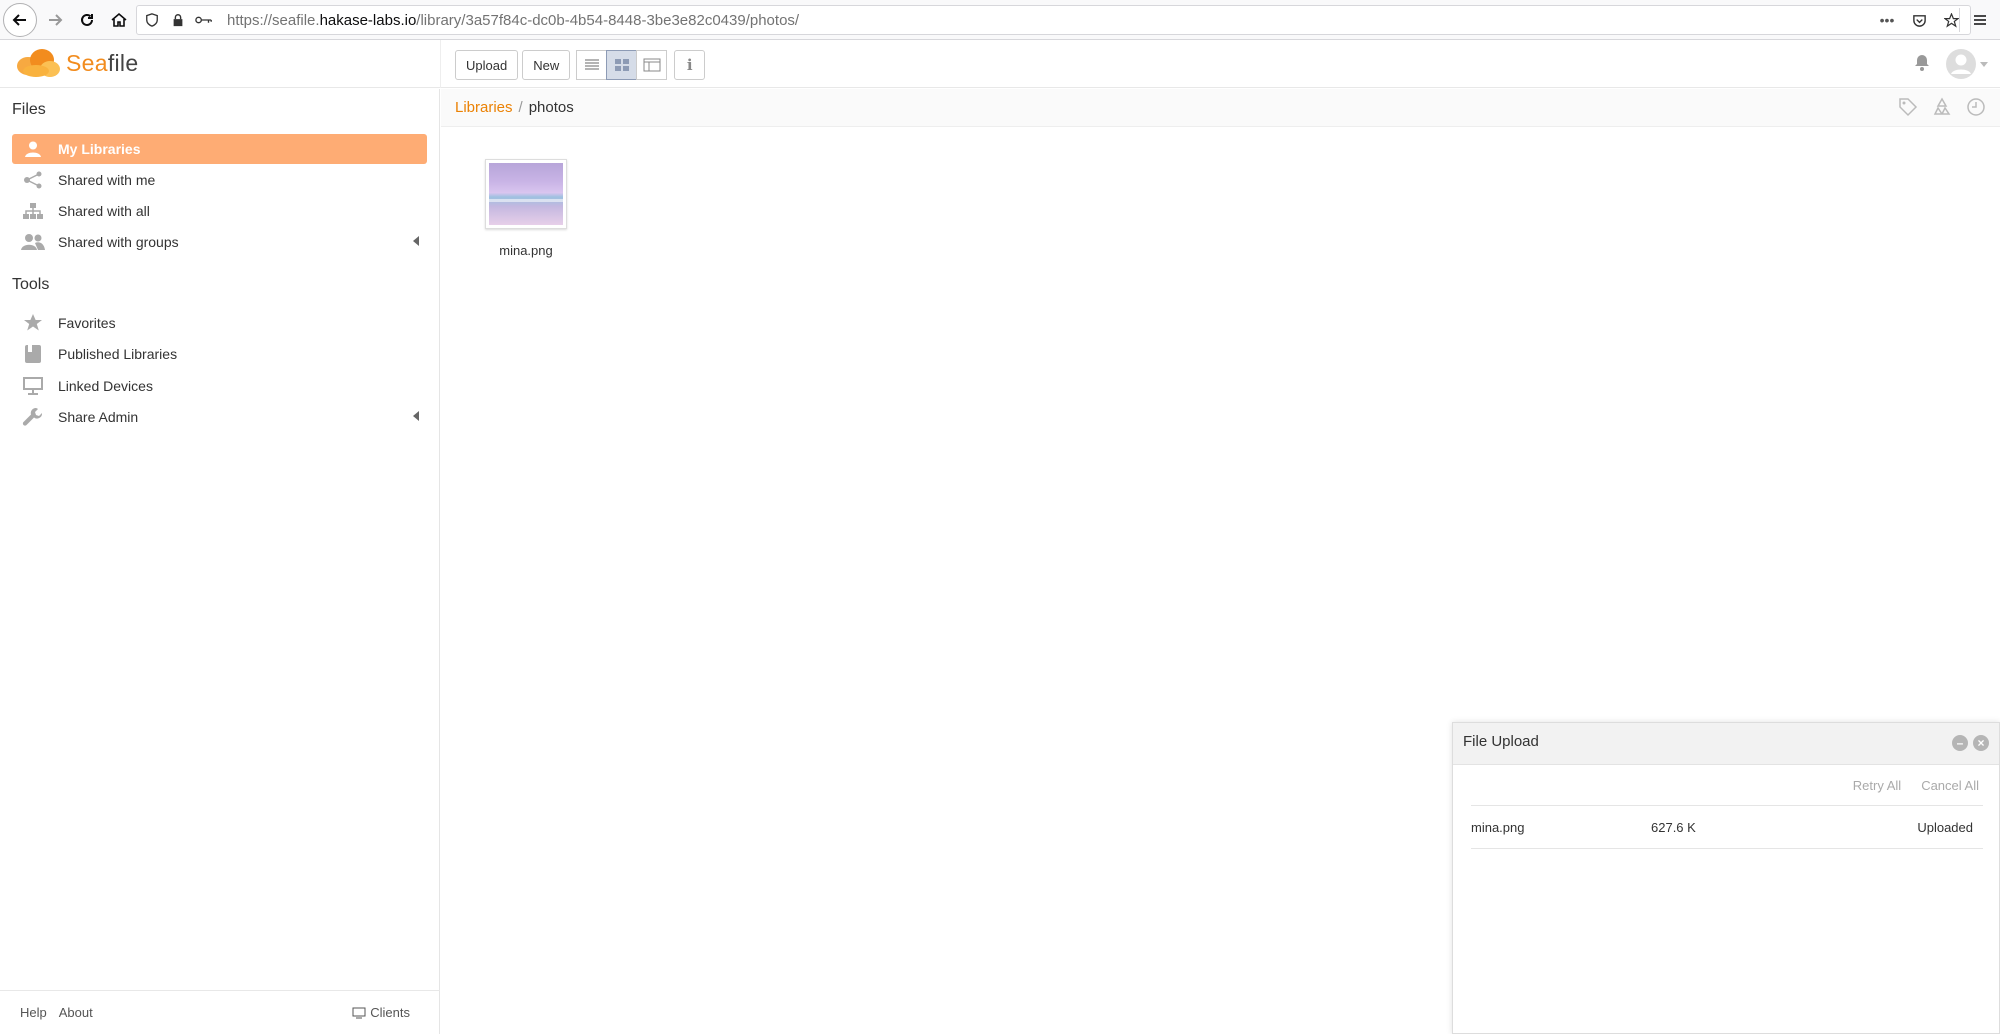  I want to click on breadcrumb: Libraries / photos, so click(507, 107).